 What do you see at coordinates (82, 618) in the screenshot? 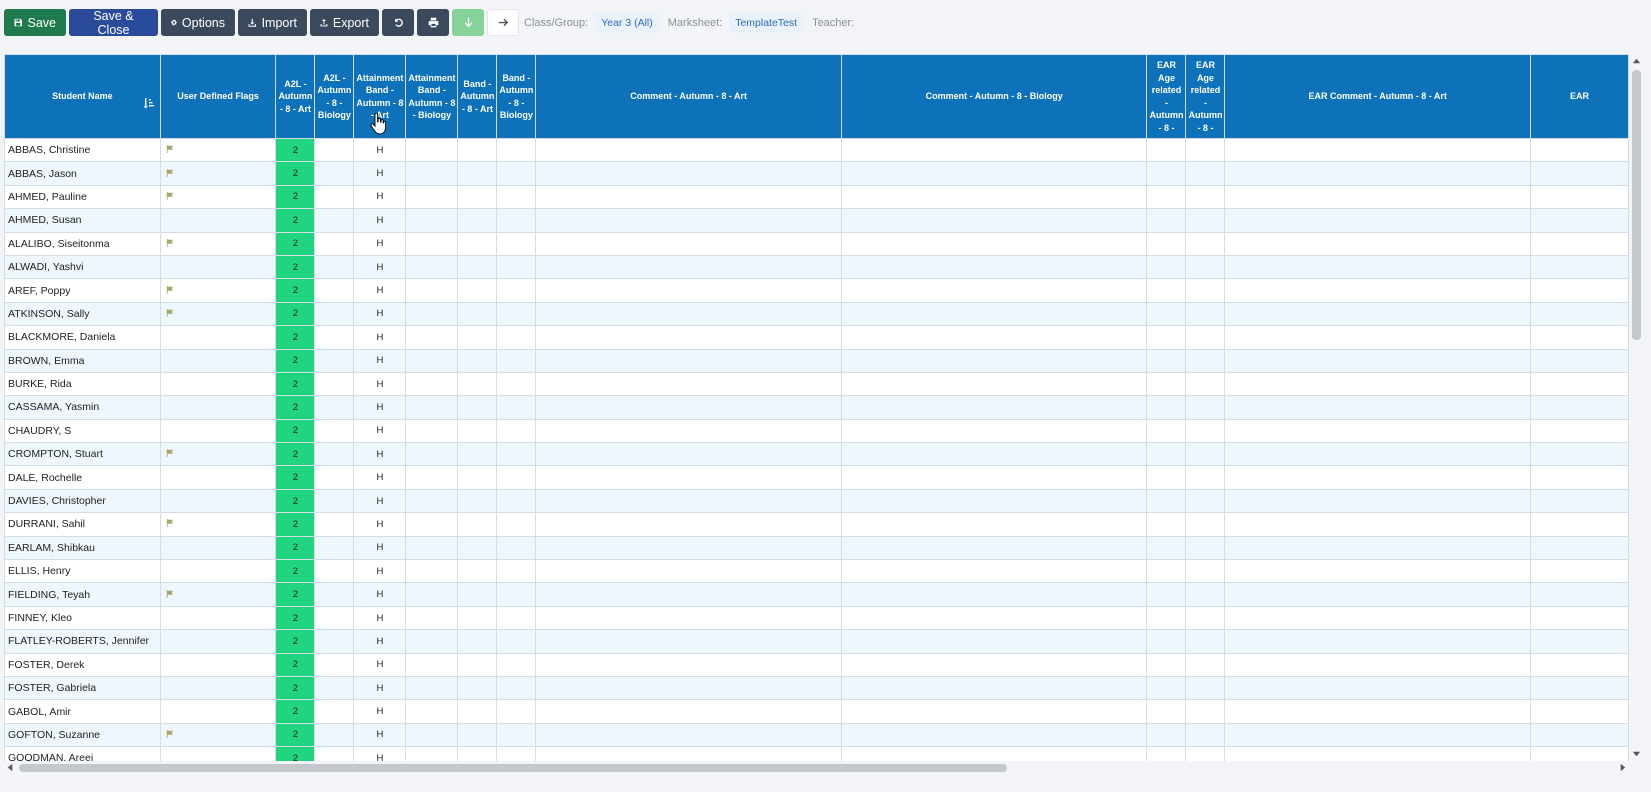
I see `student-name-cell: FINNEY, Kleo` at bounding box center [82, 618].